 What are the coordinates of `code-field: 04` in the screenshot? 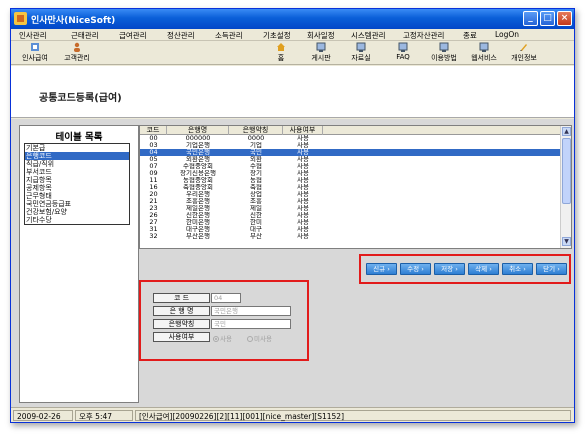 It's located at (226, 298).